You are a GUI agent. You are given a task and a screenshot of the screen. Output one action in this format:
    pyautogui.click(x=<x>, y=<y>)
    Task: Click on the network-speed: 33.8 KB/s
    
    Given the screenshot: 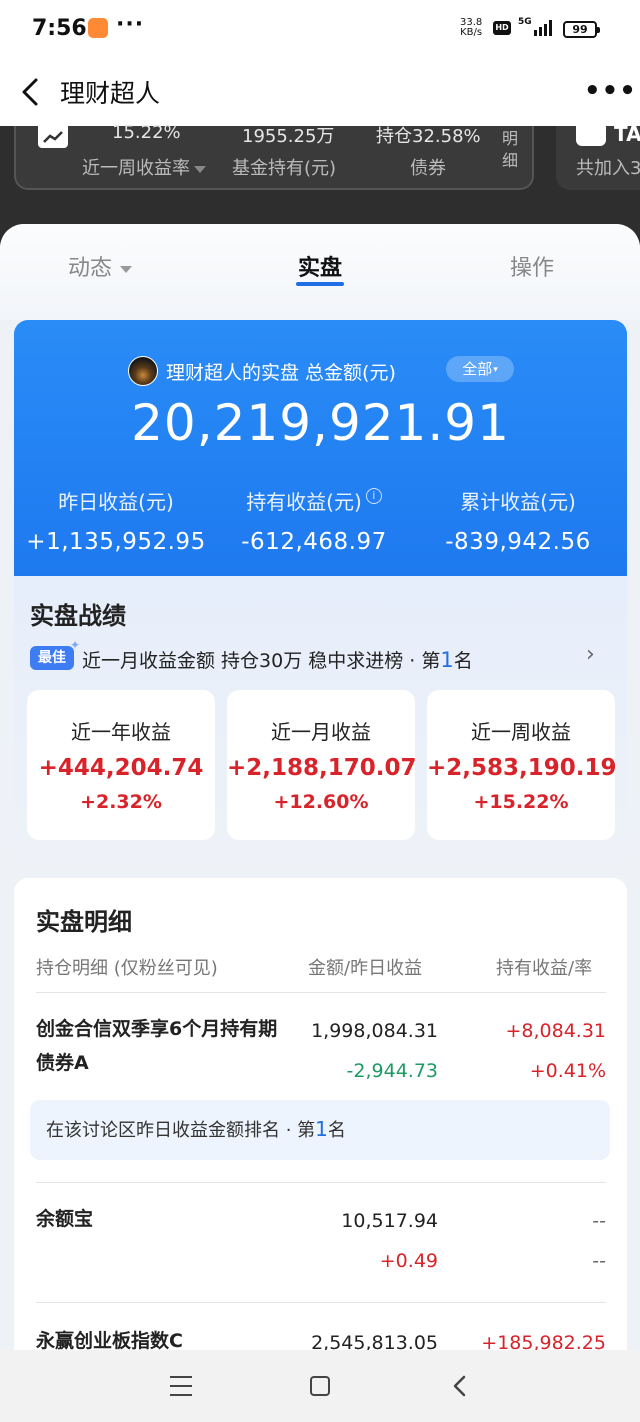 What is the action you would take?
    pyautogui.click(x=471, y=28)
    